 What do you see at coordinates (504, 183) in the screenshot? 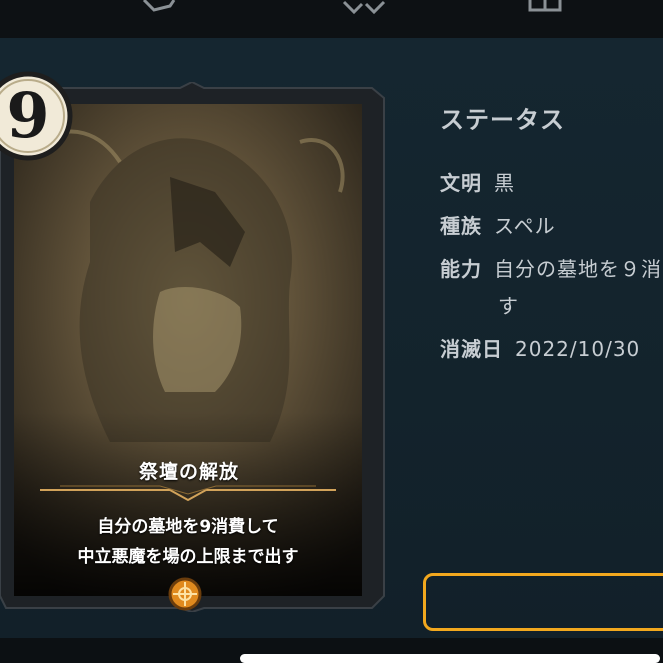
I see `civilization-value: 黒` at bounding box center [504, 183].